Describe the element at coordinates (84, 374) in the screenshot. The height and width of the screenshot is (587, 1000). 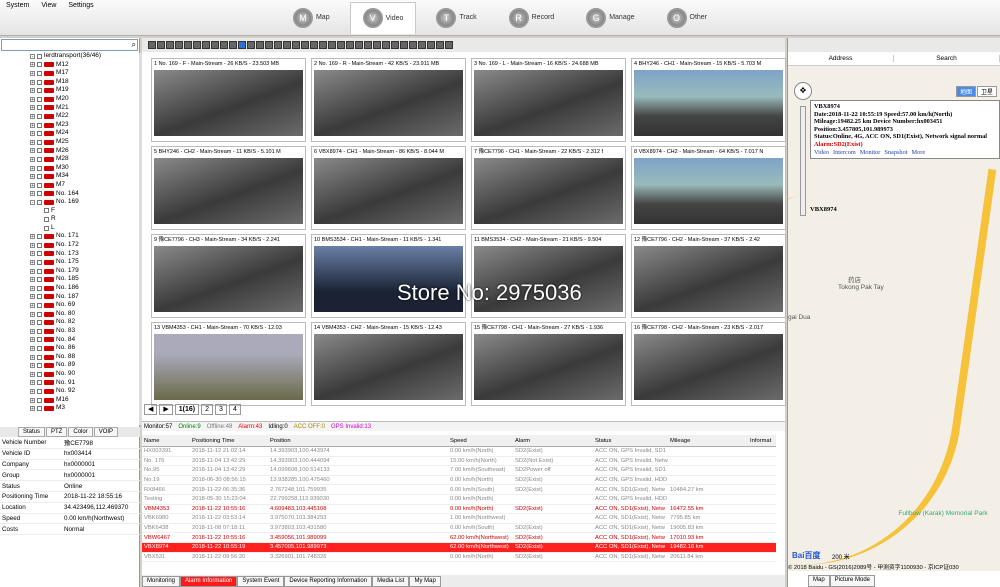
I see `tree-item: + No. 90` at that location.